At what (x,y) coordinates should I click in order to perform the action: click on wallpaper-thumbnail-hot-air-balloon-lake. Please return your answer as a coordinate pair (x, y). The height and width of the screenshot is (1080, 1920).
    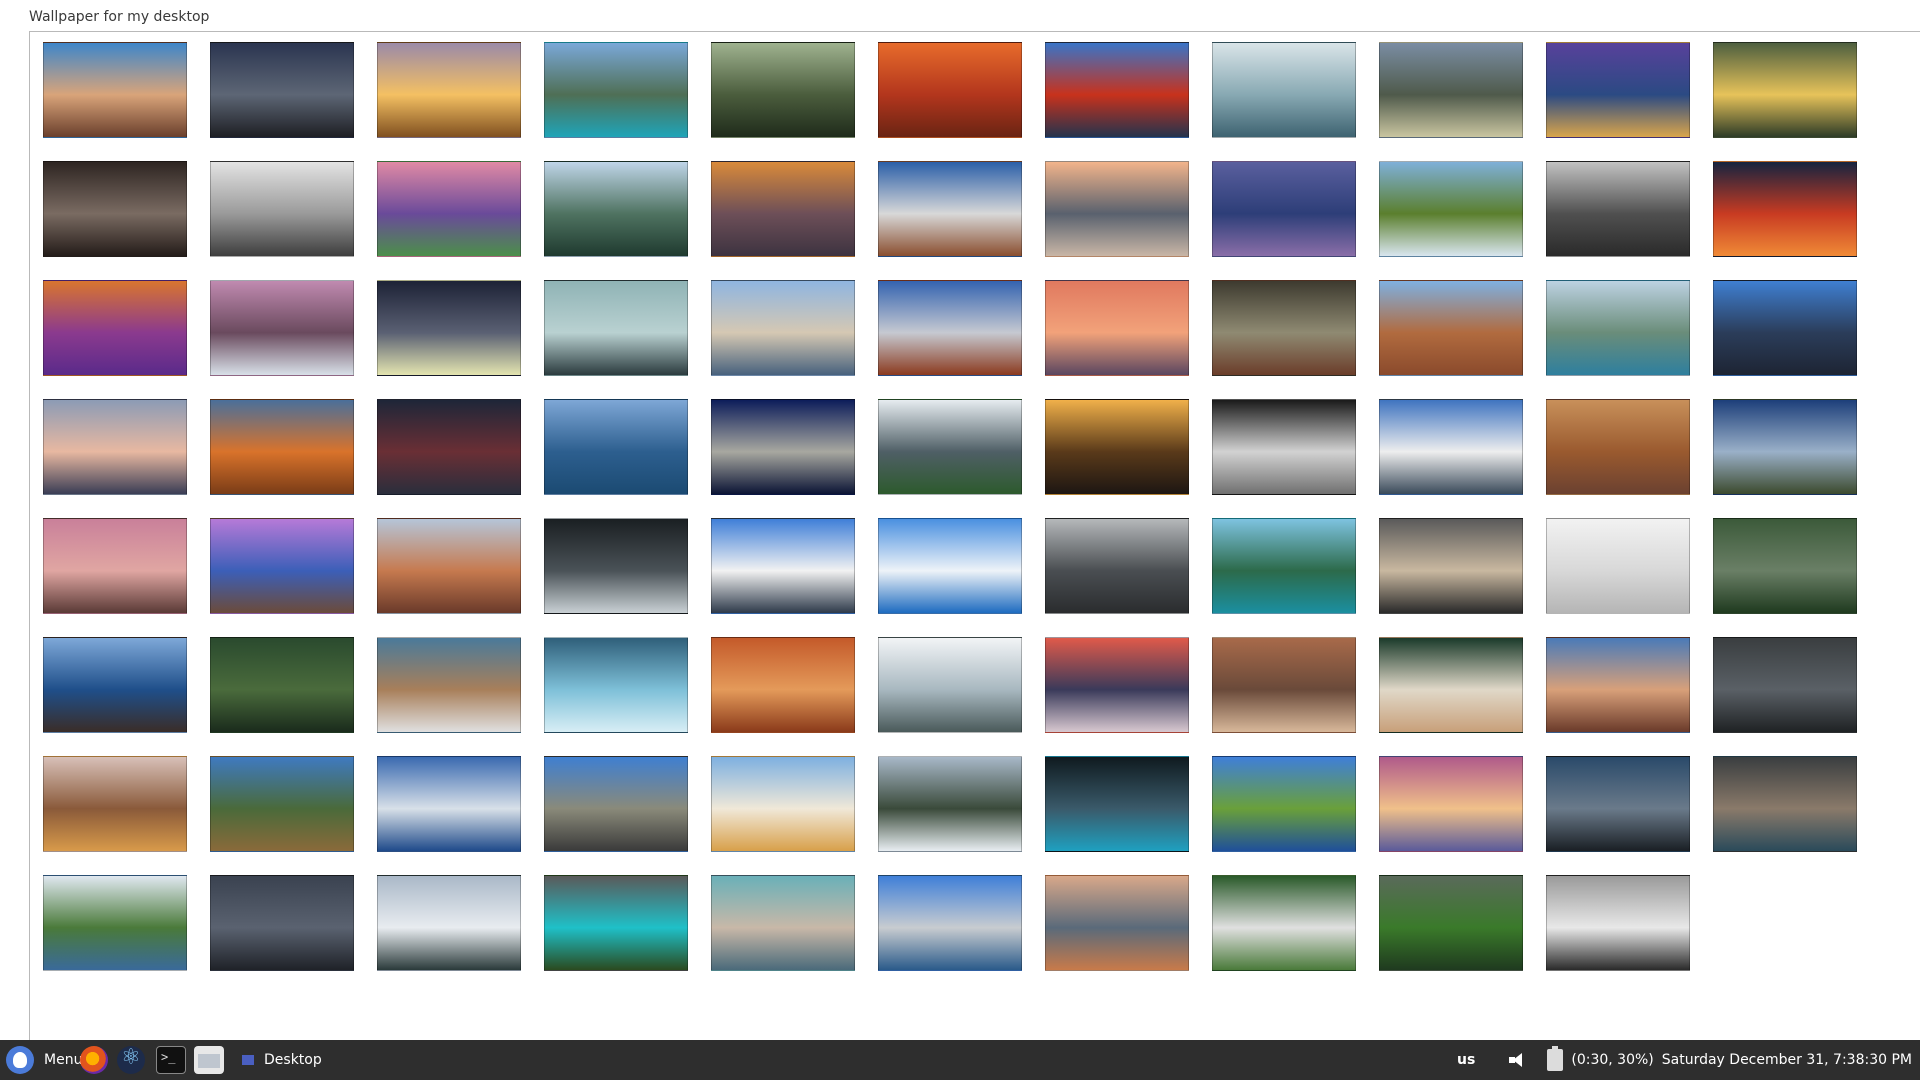
    Looking at the image, I should click on (1284, 566).